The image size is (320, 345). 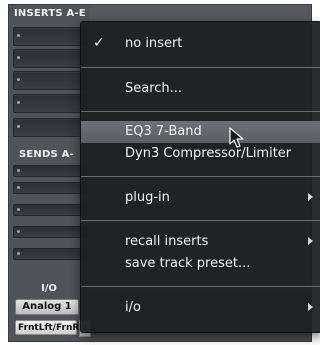 I want to click on inserts-header: INSERTS A-E, so click(x=50, y=13).